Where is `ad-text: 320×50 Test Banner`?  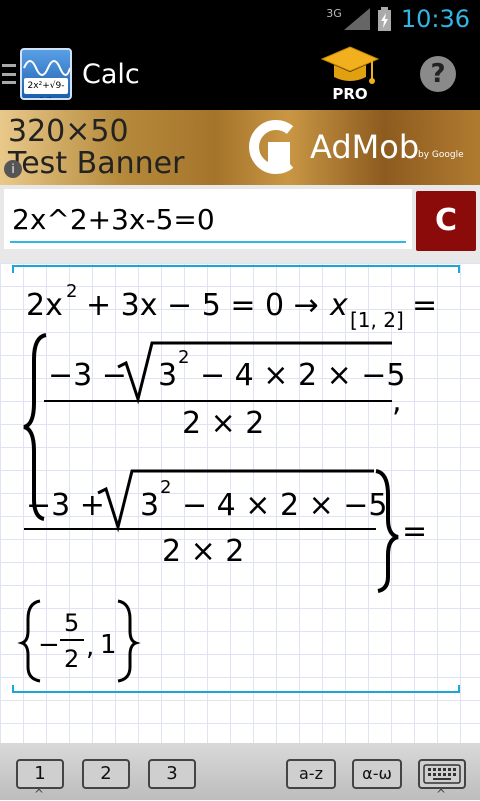 ad-text: 320×50 Test Banner is located at coordinates (96, 148).